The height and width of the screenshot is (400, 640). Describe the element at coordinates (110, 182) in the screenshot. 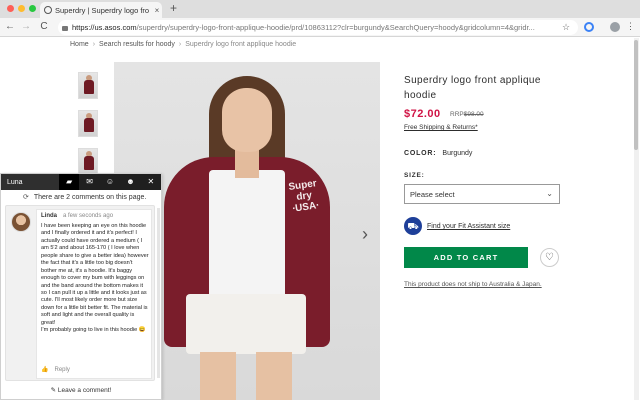

I see `inbox-tab-icon: ☺` at that location.